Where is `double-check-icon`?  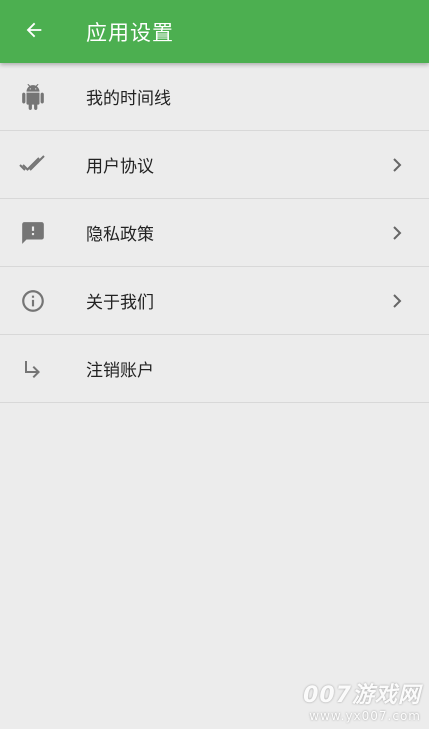 double-check-icon is located at coordinates (33, 165).